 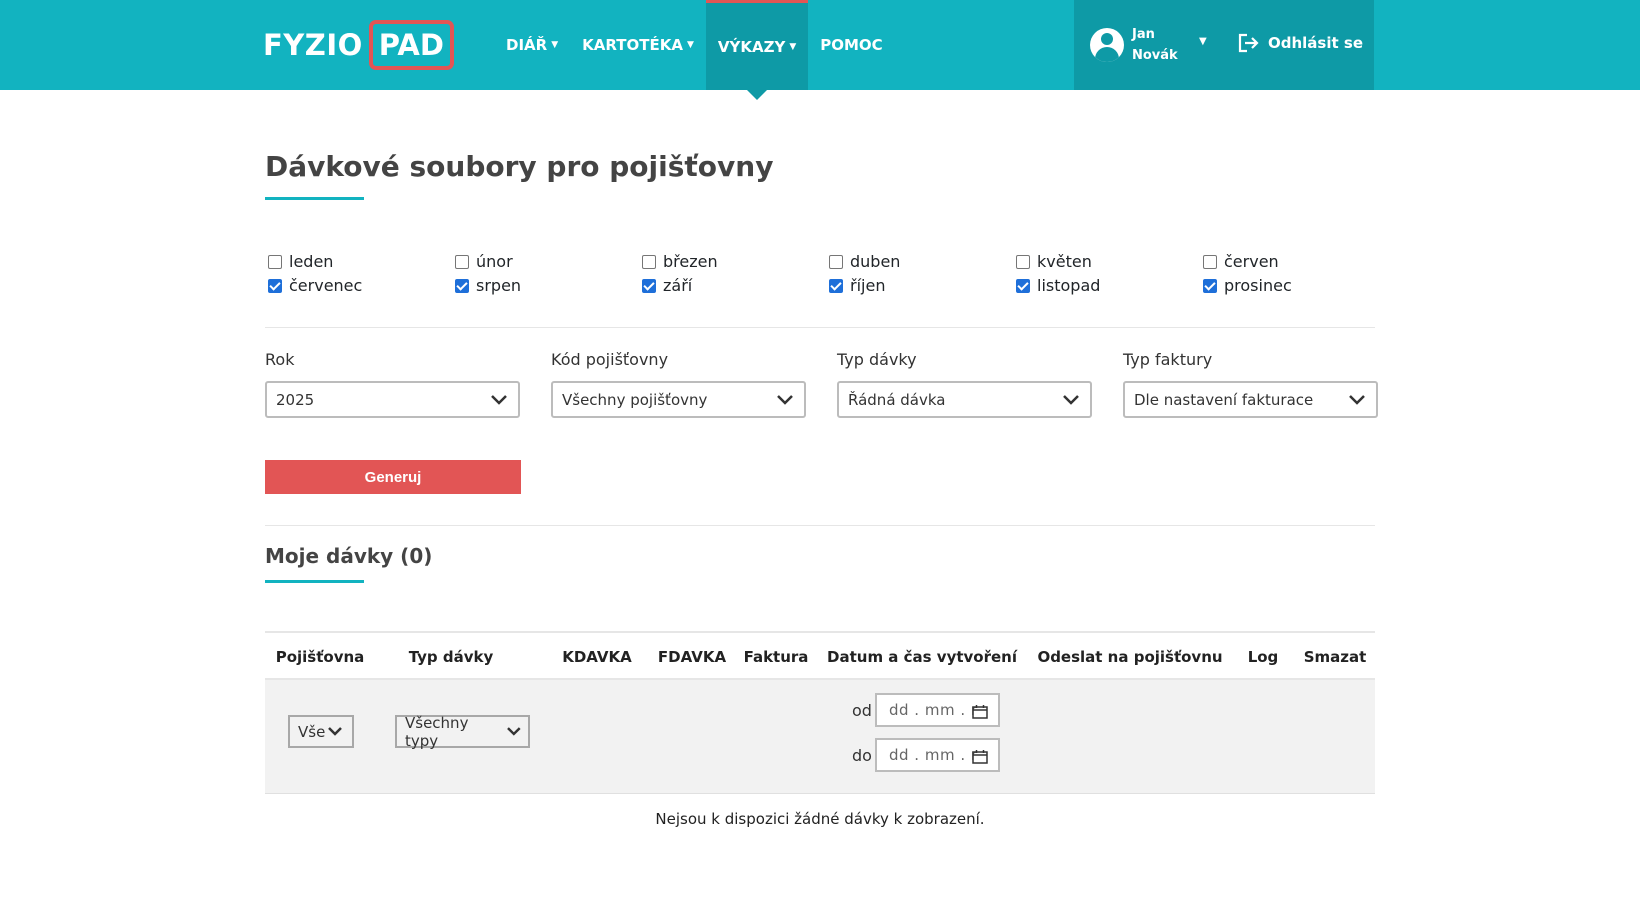 What do you see at coordinates (1224, 399) in the screenshot?
I see `select-value: Dle nastavení fakturace` at bounding box center [1224, 399].